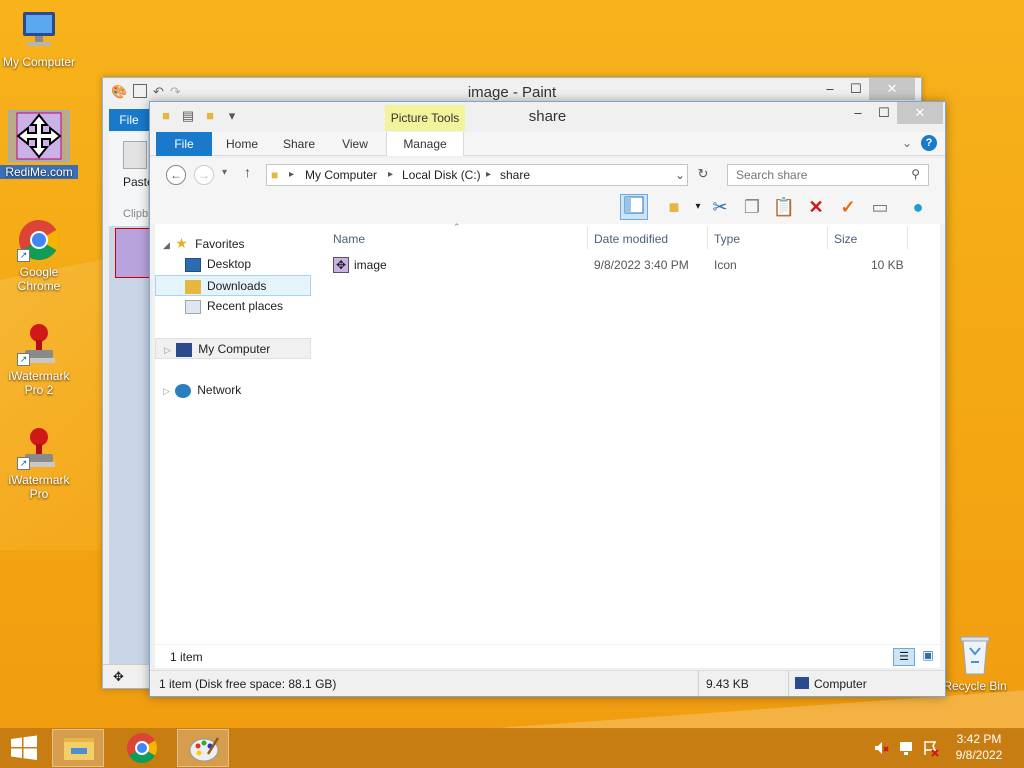  What do you see at coordinates (915, 174) in the screenshot?
I see `search-icon: ⚲` at bounding box center [915, 174].